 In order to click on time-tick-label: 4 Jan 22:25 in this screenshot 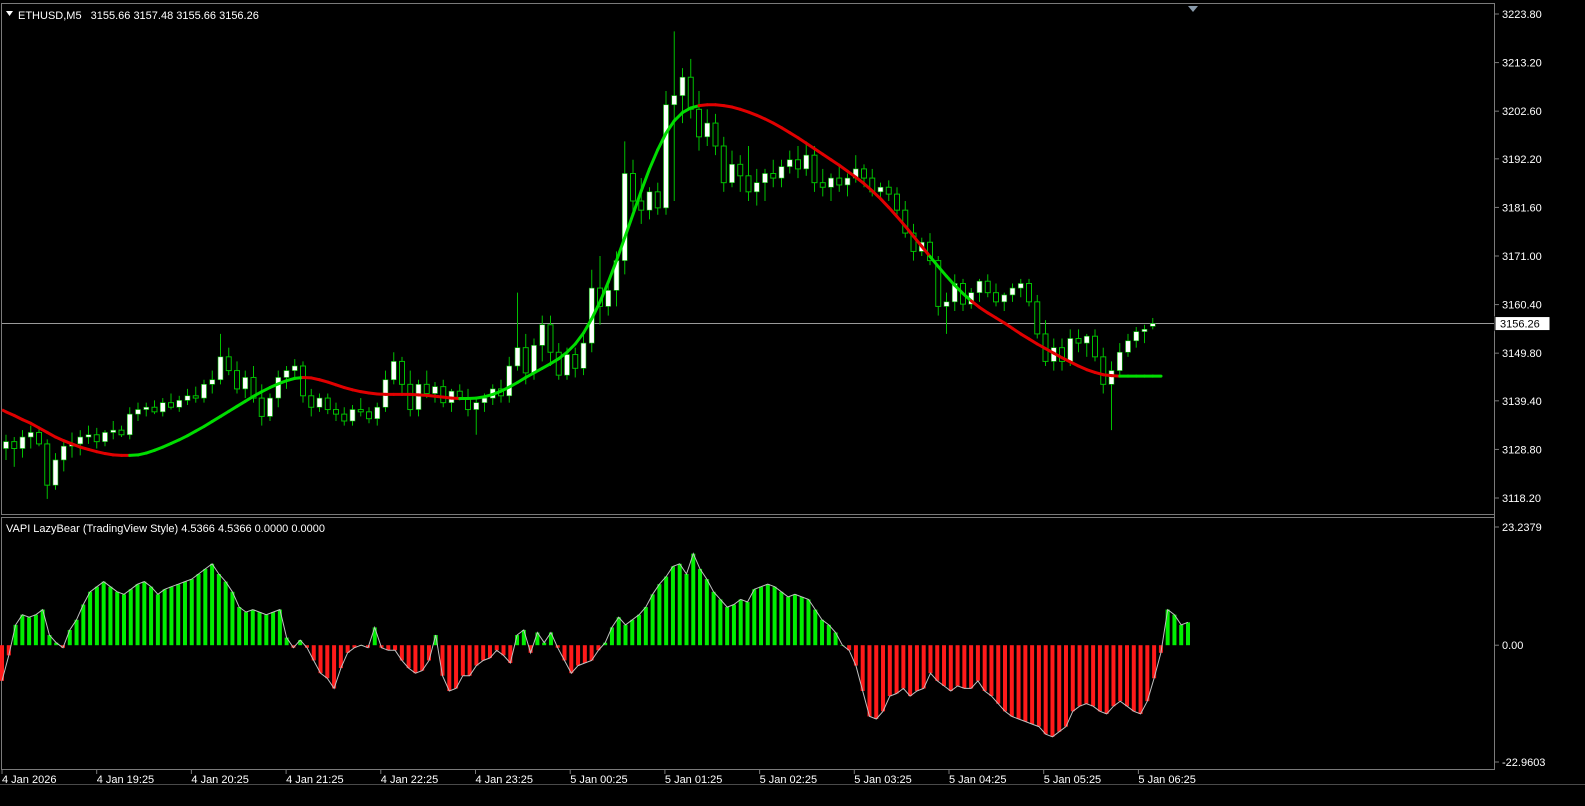, I will do `click(410, 780)`.